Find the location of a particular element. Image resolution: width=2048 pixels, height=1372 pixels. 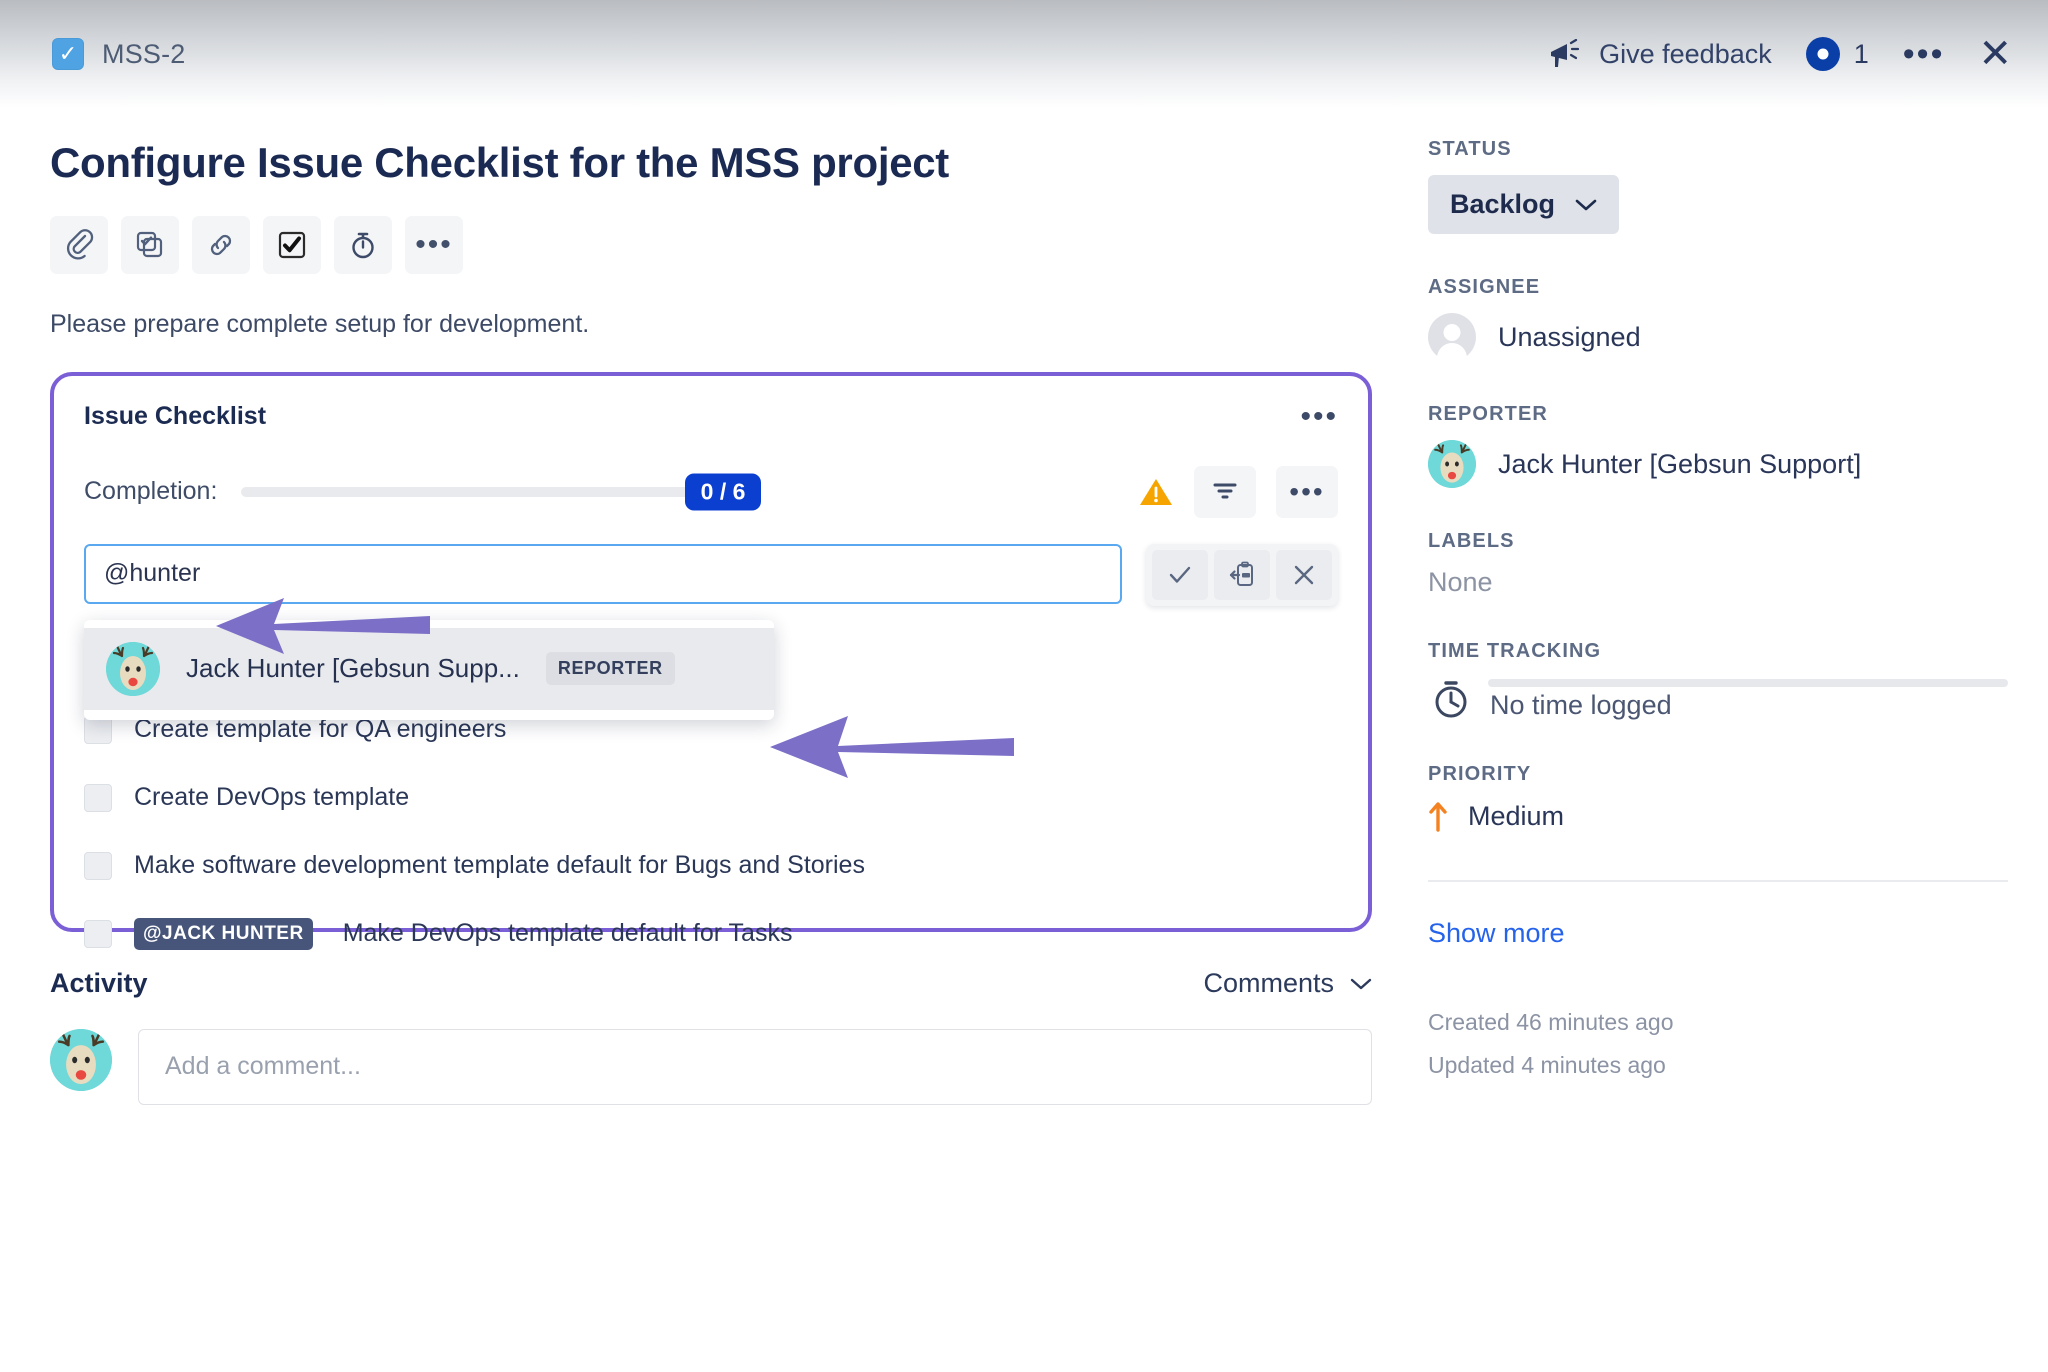

top-bar-left: ✓ MSS-2 is located at coordinates (119, 54).